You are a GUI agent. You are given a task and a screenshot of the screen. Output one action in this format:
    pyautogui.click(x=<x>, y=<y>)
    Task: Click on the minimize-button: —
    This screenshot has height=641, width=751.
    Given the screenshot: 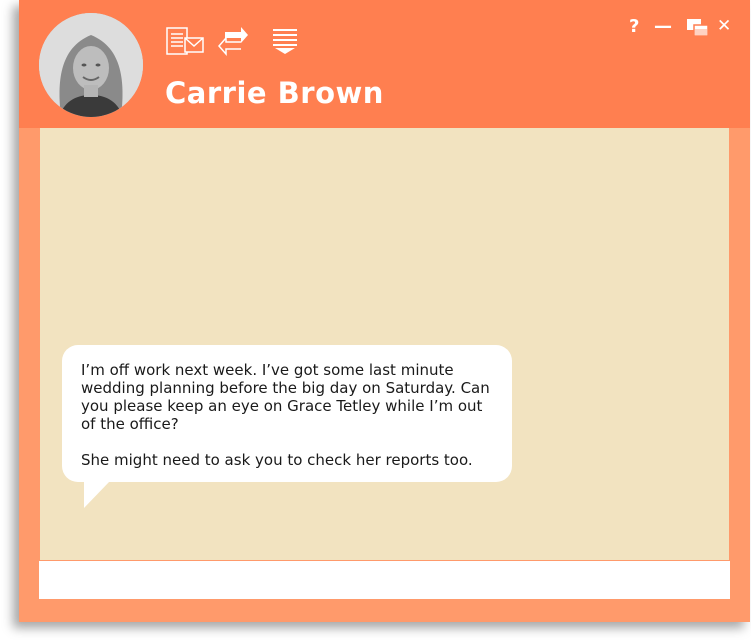 What is the action you would take?
    pyautogui.click(x=663, y=26)
    